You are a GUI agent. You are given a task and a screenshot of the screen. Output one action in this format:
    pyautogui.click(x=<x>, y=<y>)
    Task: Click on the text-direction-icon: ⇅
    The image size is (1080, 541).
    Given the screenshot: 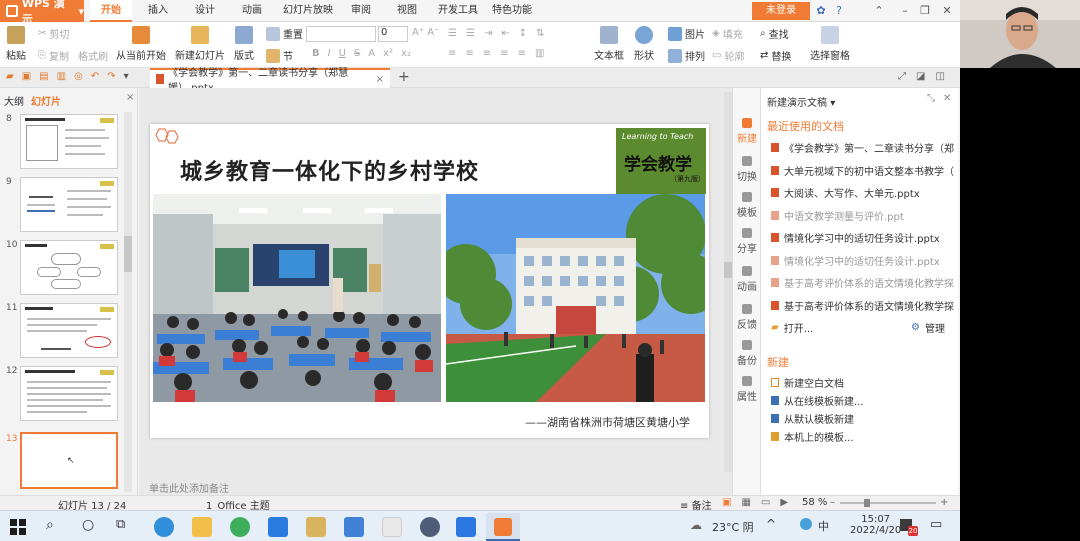 What is the action you would take?
    pyautogui.click(x=540, y=33)
    